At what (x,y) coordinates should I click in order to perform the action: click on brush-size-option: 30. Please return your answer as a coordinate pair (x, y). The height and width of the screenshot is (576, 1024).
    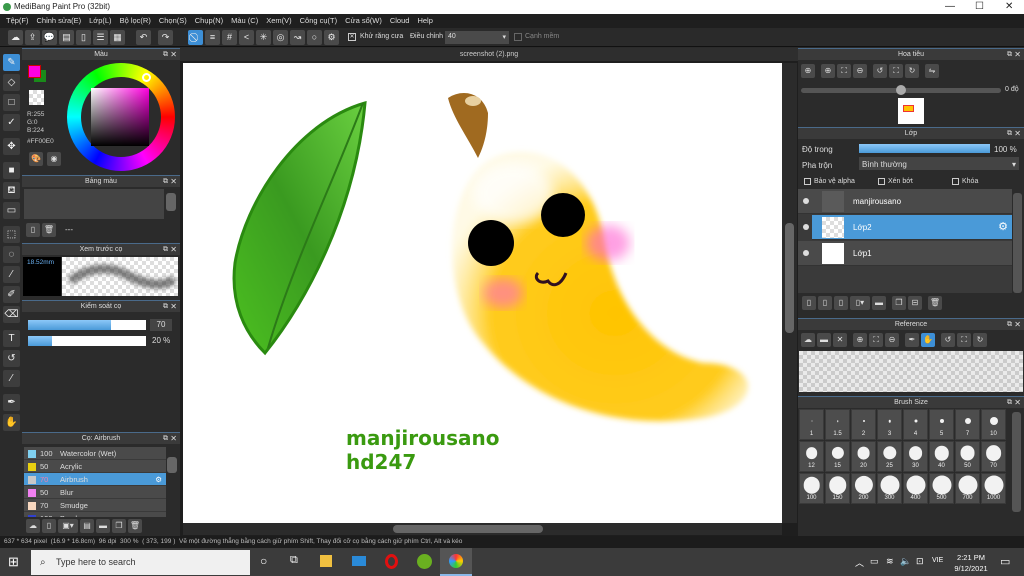
    Looking at the image, I should click on (915, 456).